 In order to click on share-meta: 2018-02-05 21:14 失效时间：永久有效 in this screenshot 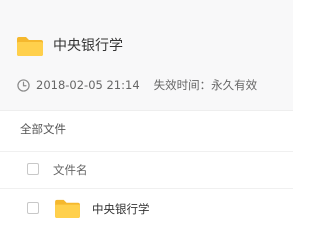, I will do `click(137, 85)`.